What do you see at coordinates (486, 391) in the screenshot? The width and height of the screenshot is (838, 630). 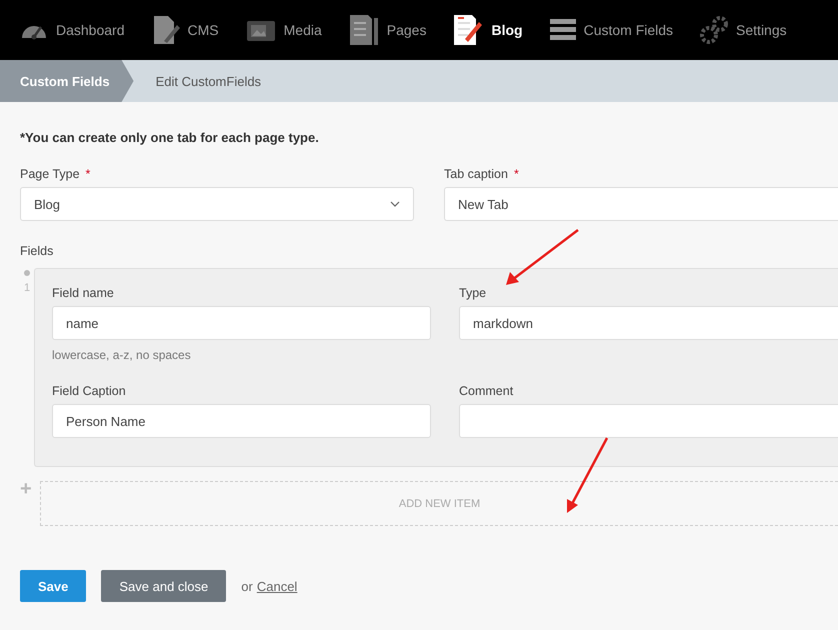 I see `field-label: Comment` at bounding box center [486, 391].